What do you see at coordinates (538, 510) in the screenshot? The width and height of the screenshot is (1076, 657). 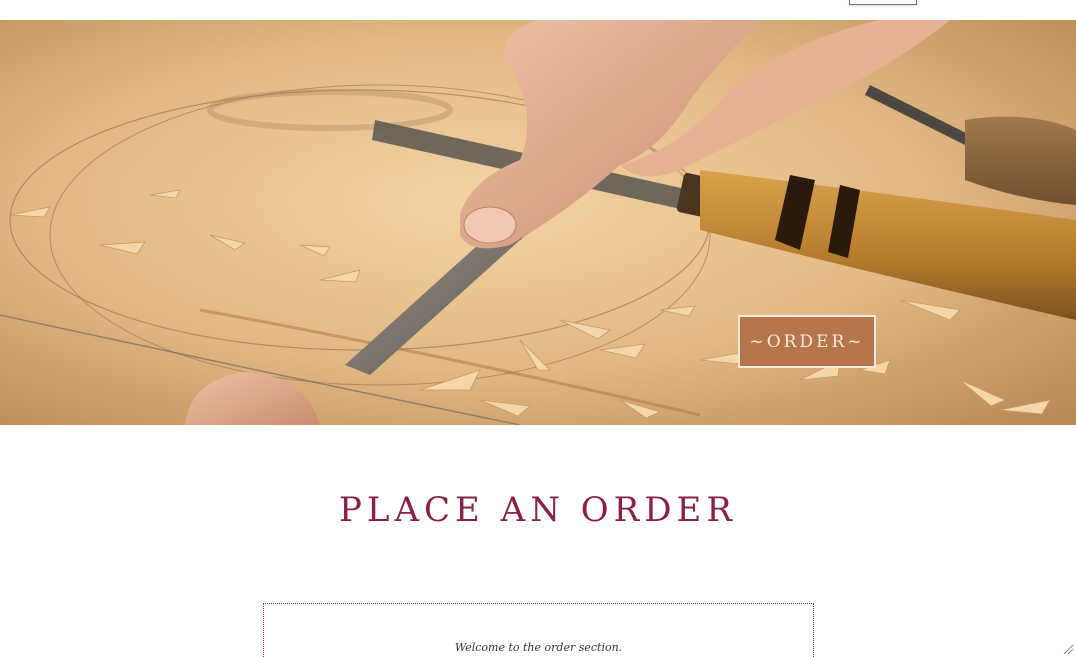 I see `page-title: PLACE AN ORDER` at bounding box center [538, 510].